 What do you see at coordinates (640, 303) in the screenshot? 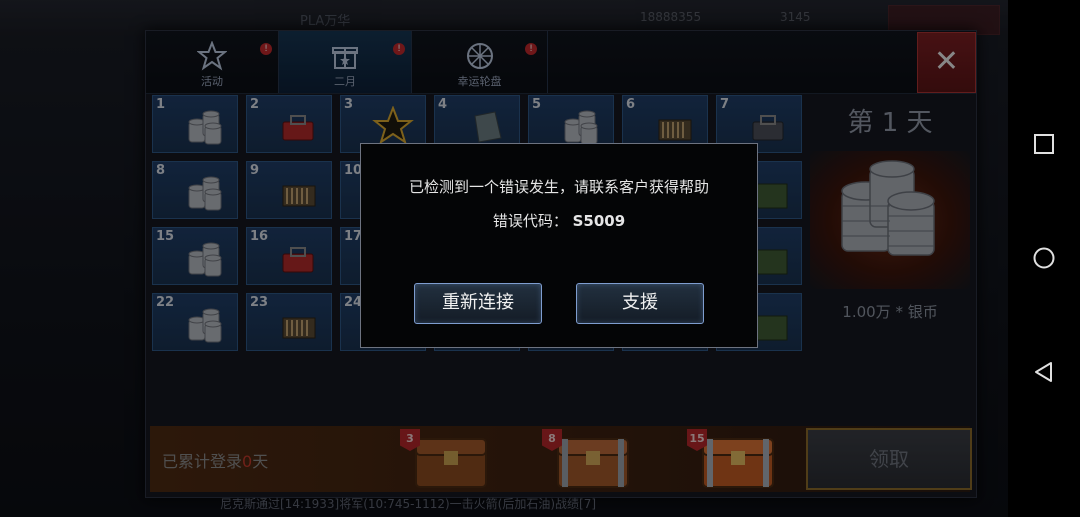
I see `support-button: 支援` at bounding box center [640, 303].